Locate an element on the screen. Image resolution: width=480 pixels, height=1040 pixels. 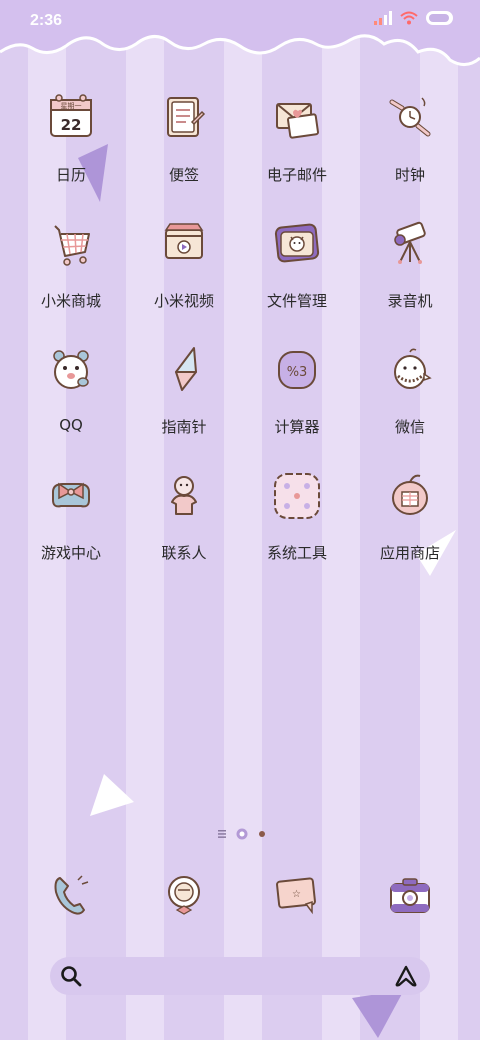
clock-icon is located at coordinates (410, 117).